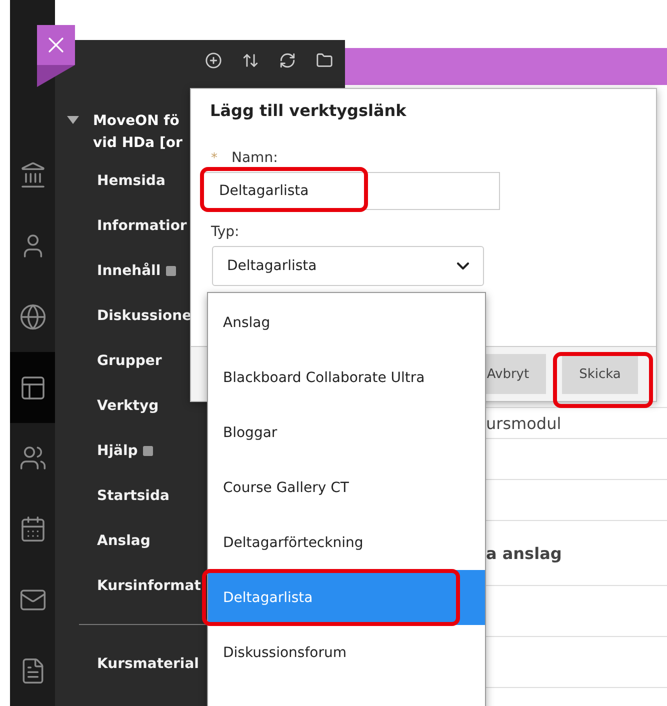 This screenshot has height=706, width=667. I want to click on field-label: Namn:, so click(255, 158).